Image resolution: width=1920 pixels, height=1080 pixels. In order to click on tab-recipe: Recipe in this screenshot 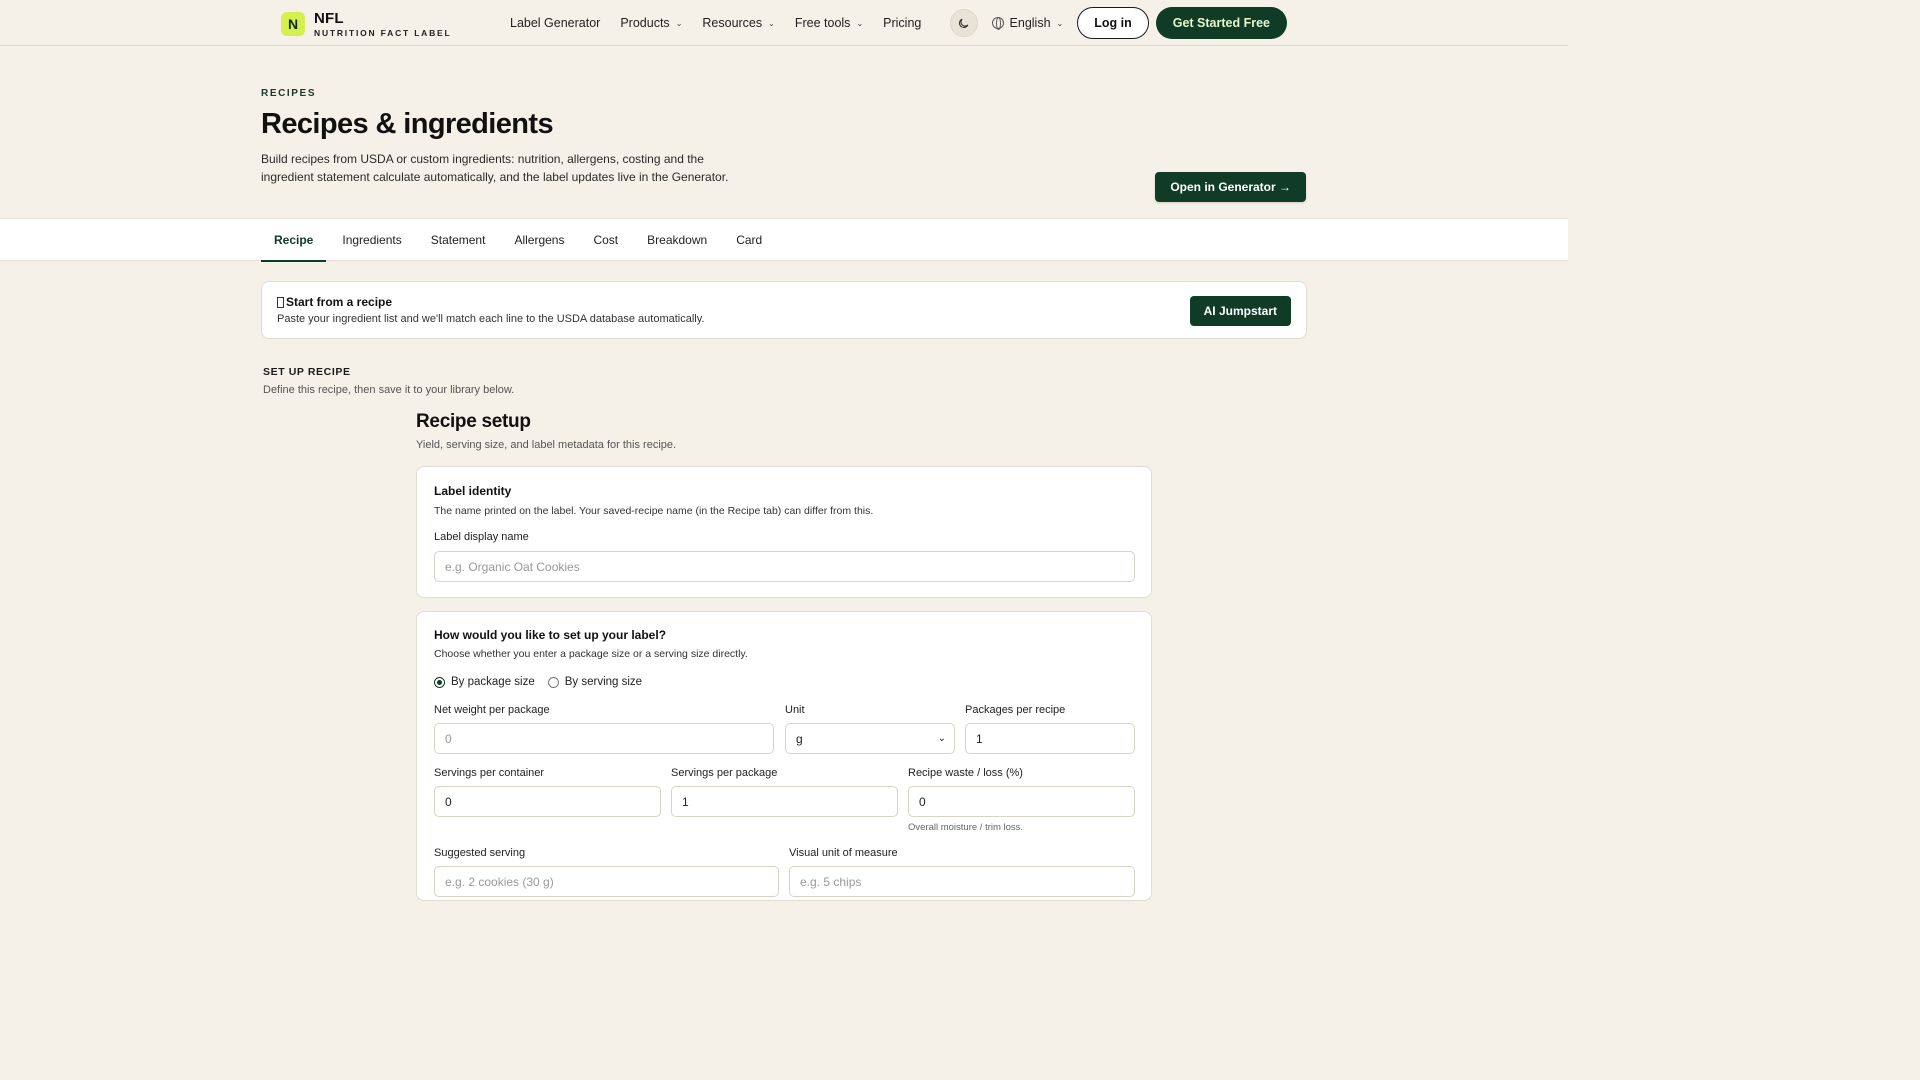, I will do `click(294, 240)`.